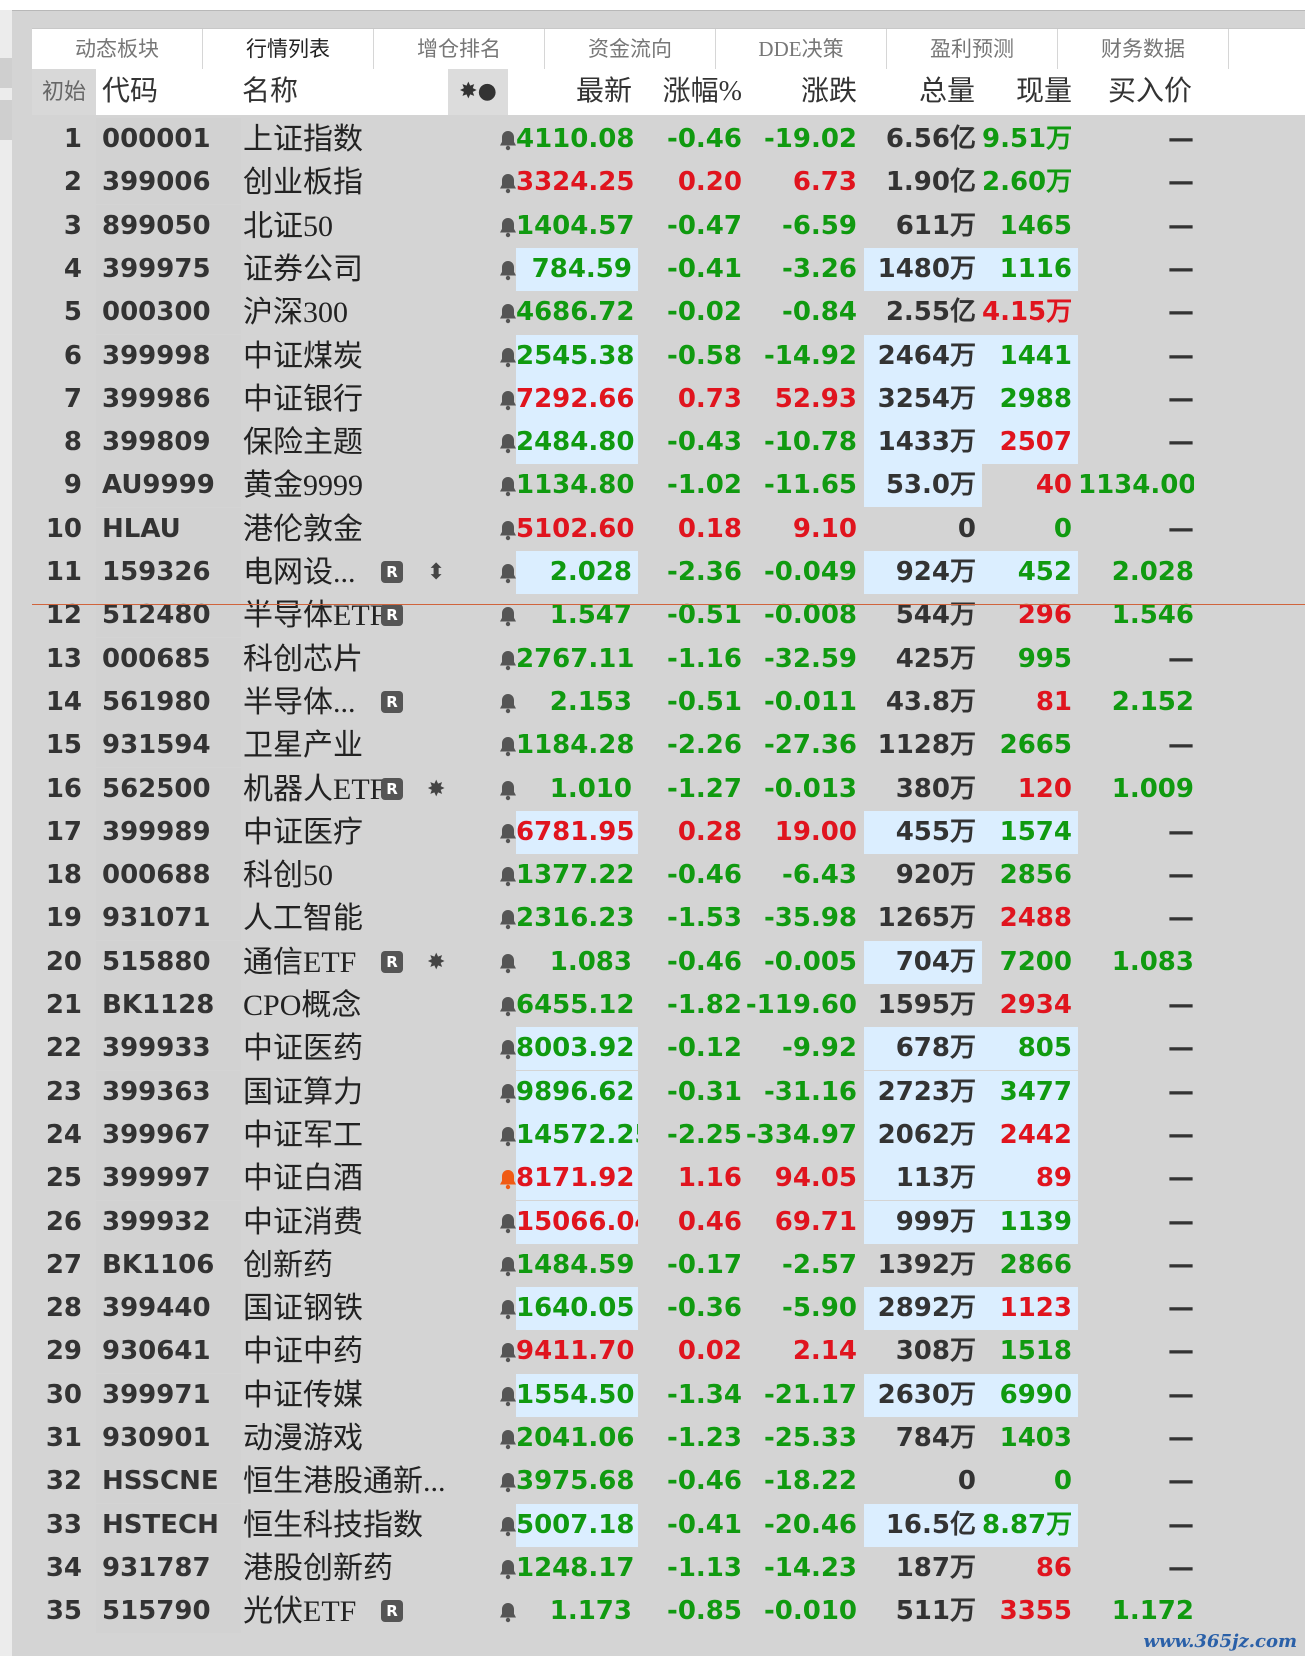 This screenshot has height=1656, width=1305. I want to click on tab-3: 资金流向, so click(630, 49).